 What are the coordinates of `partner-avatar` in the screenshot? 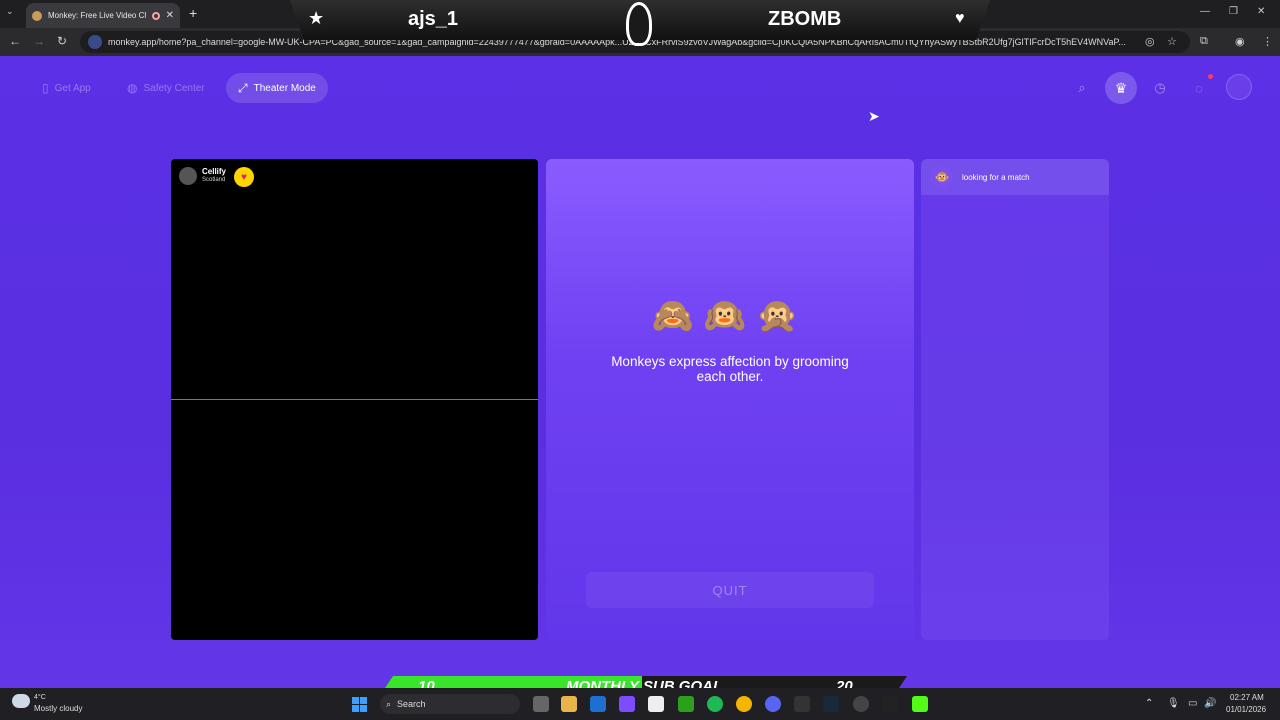 It's located at (188, 176).